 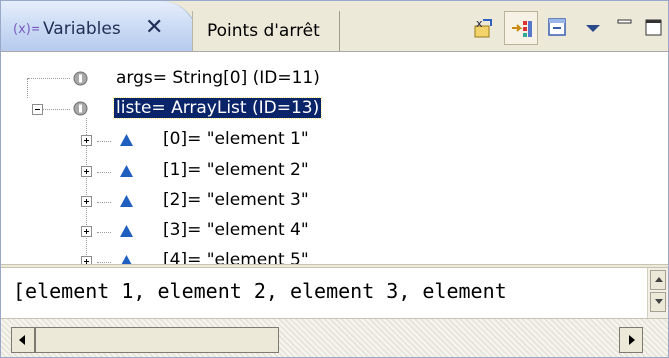 I want to click on tab-bar: (x)= Variables ✕ Points d'arrêt x, so click(x=334, y=26).